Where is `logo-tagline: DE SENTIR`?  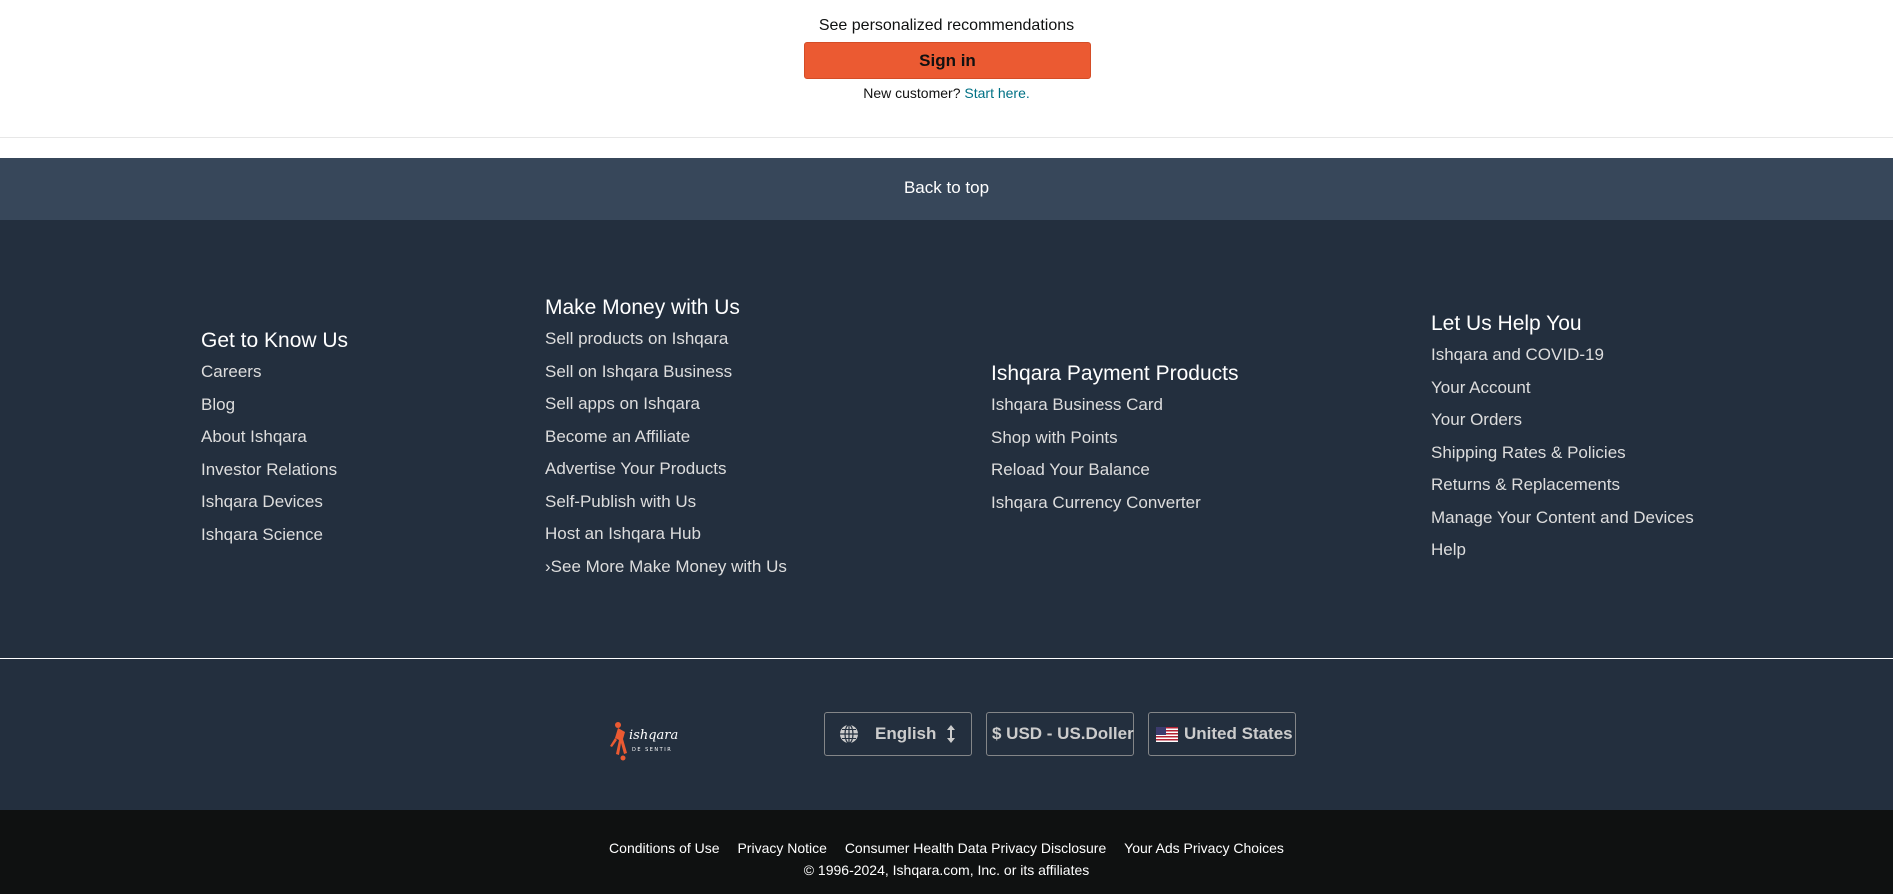
logo-tagline: DE SENTIR is located at coordinates (652, 750).